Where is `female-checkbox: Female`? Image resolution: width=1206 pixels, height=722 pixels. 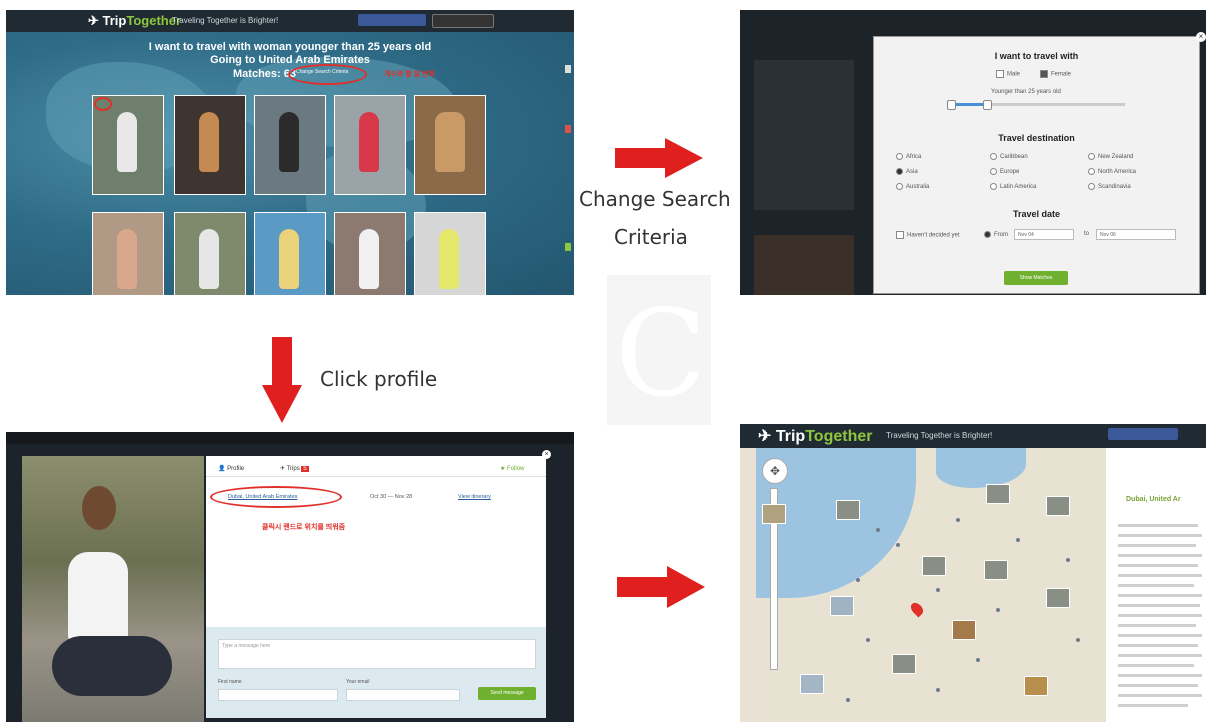 female-checkbox: Female is located at coordinates (1055, 74).